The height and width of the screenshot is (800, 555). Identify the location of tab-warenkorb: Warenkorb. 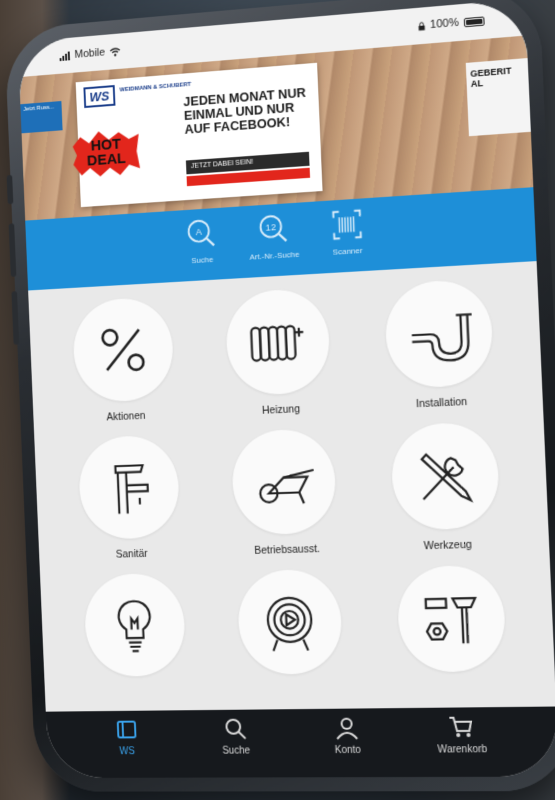
(462, 745).